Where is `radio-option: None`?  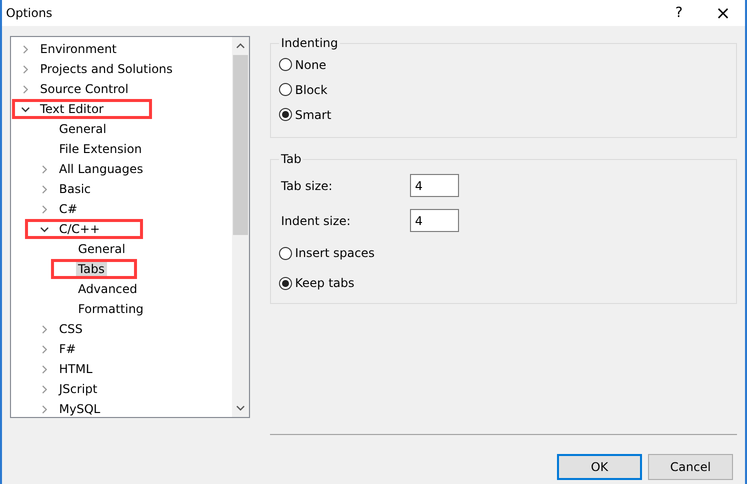 radio-option: None is located at coordinates (302, 64).